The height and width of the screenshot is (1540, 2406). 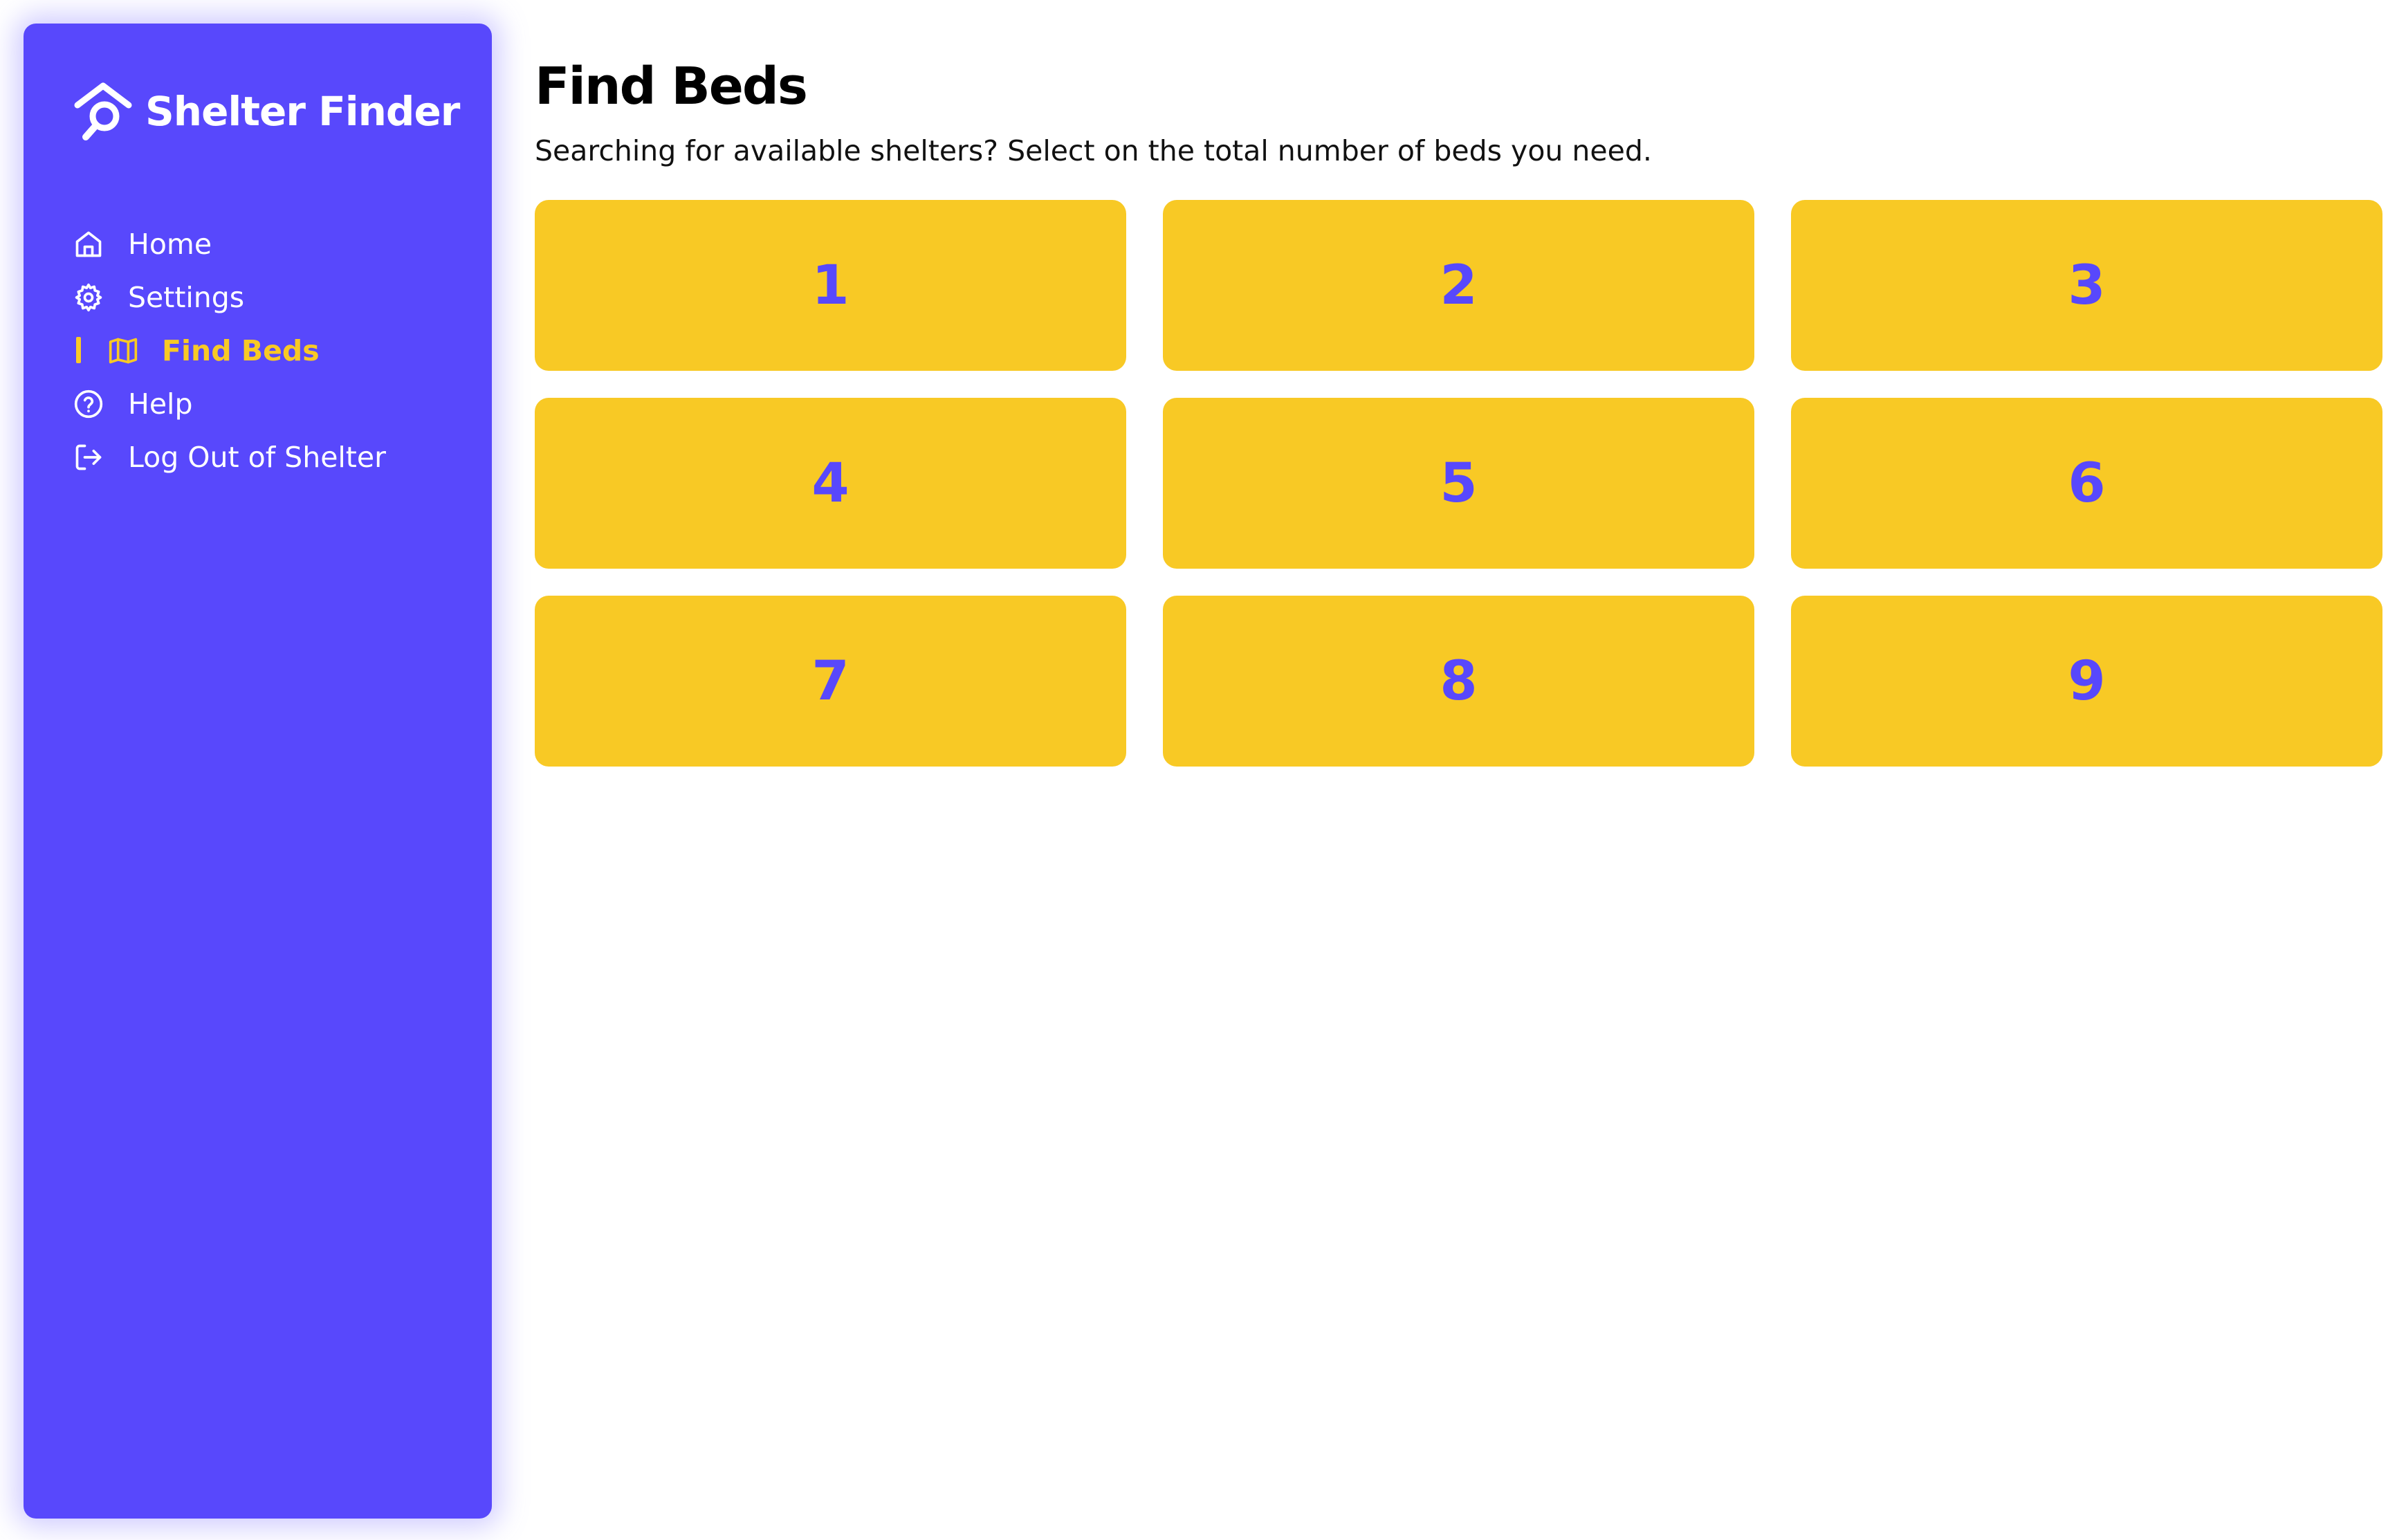 What do you see at coordinates (170, 244) in the screenshot?
I see `sidebar-item-label: Home` at bounding box center [170, 244].